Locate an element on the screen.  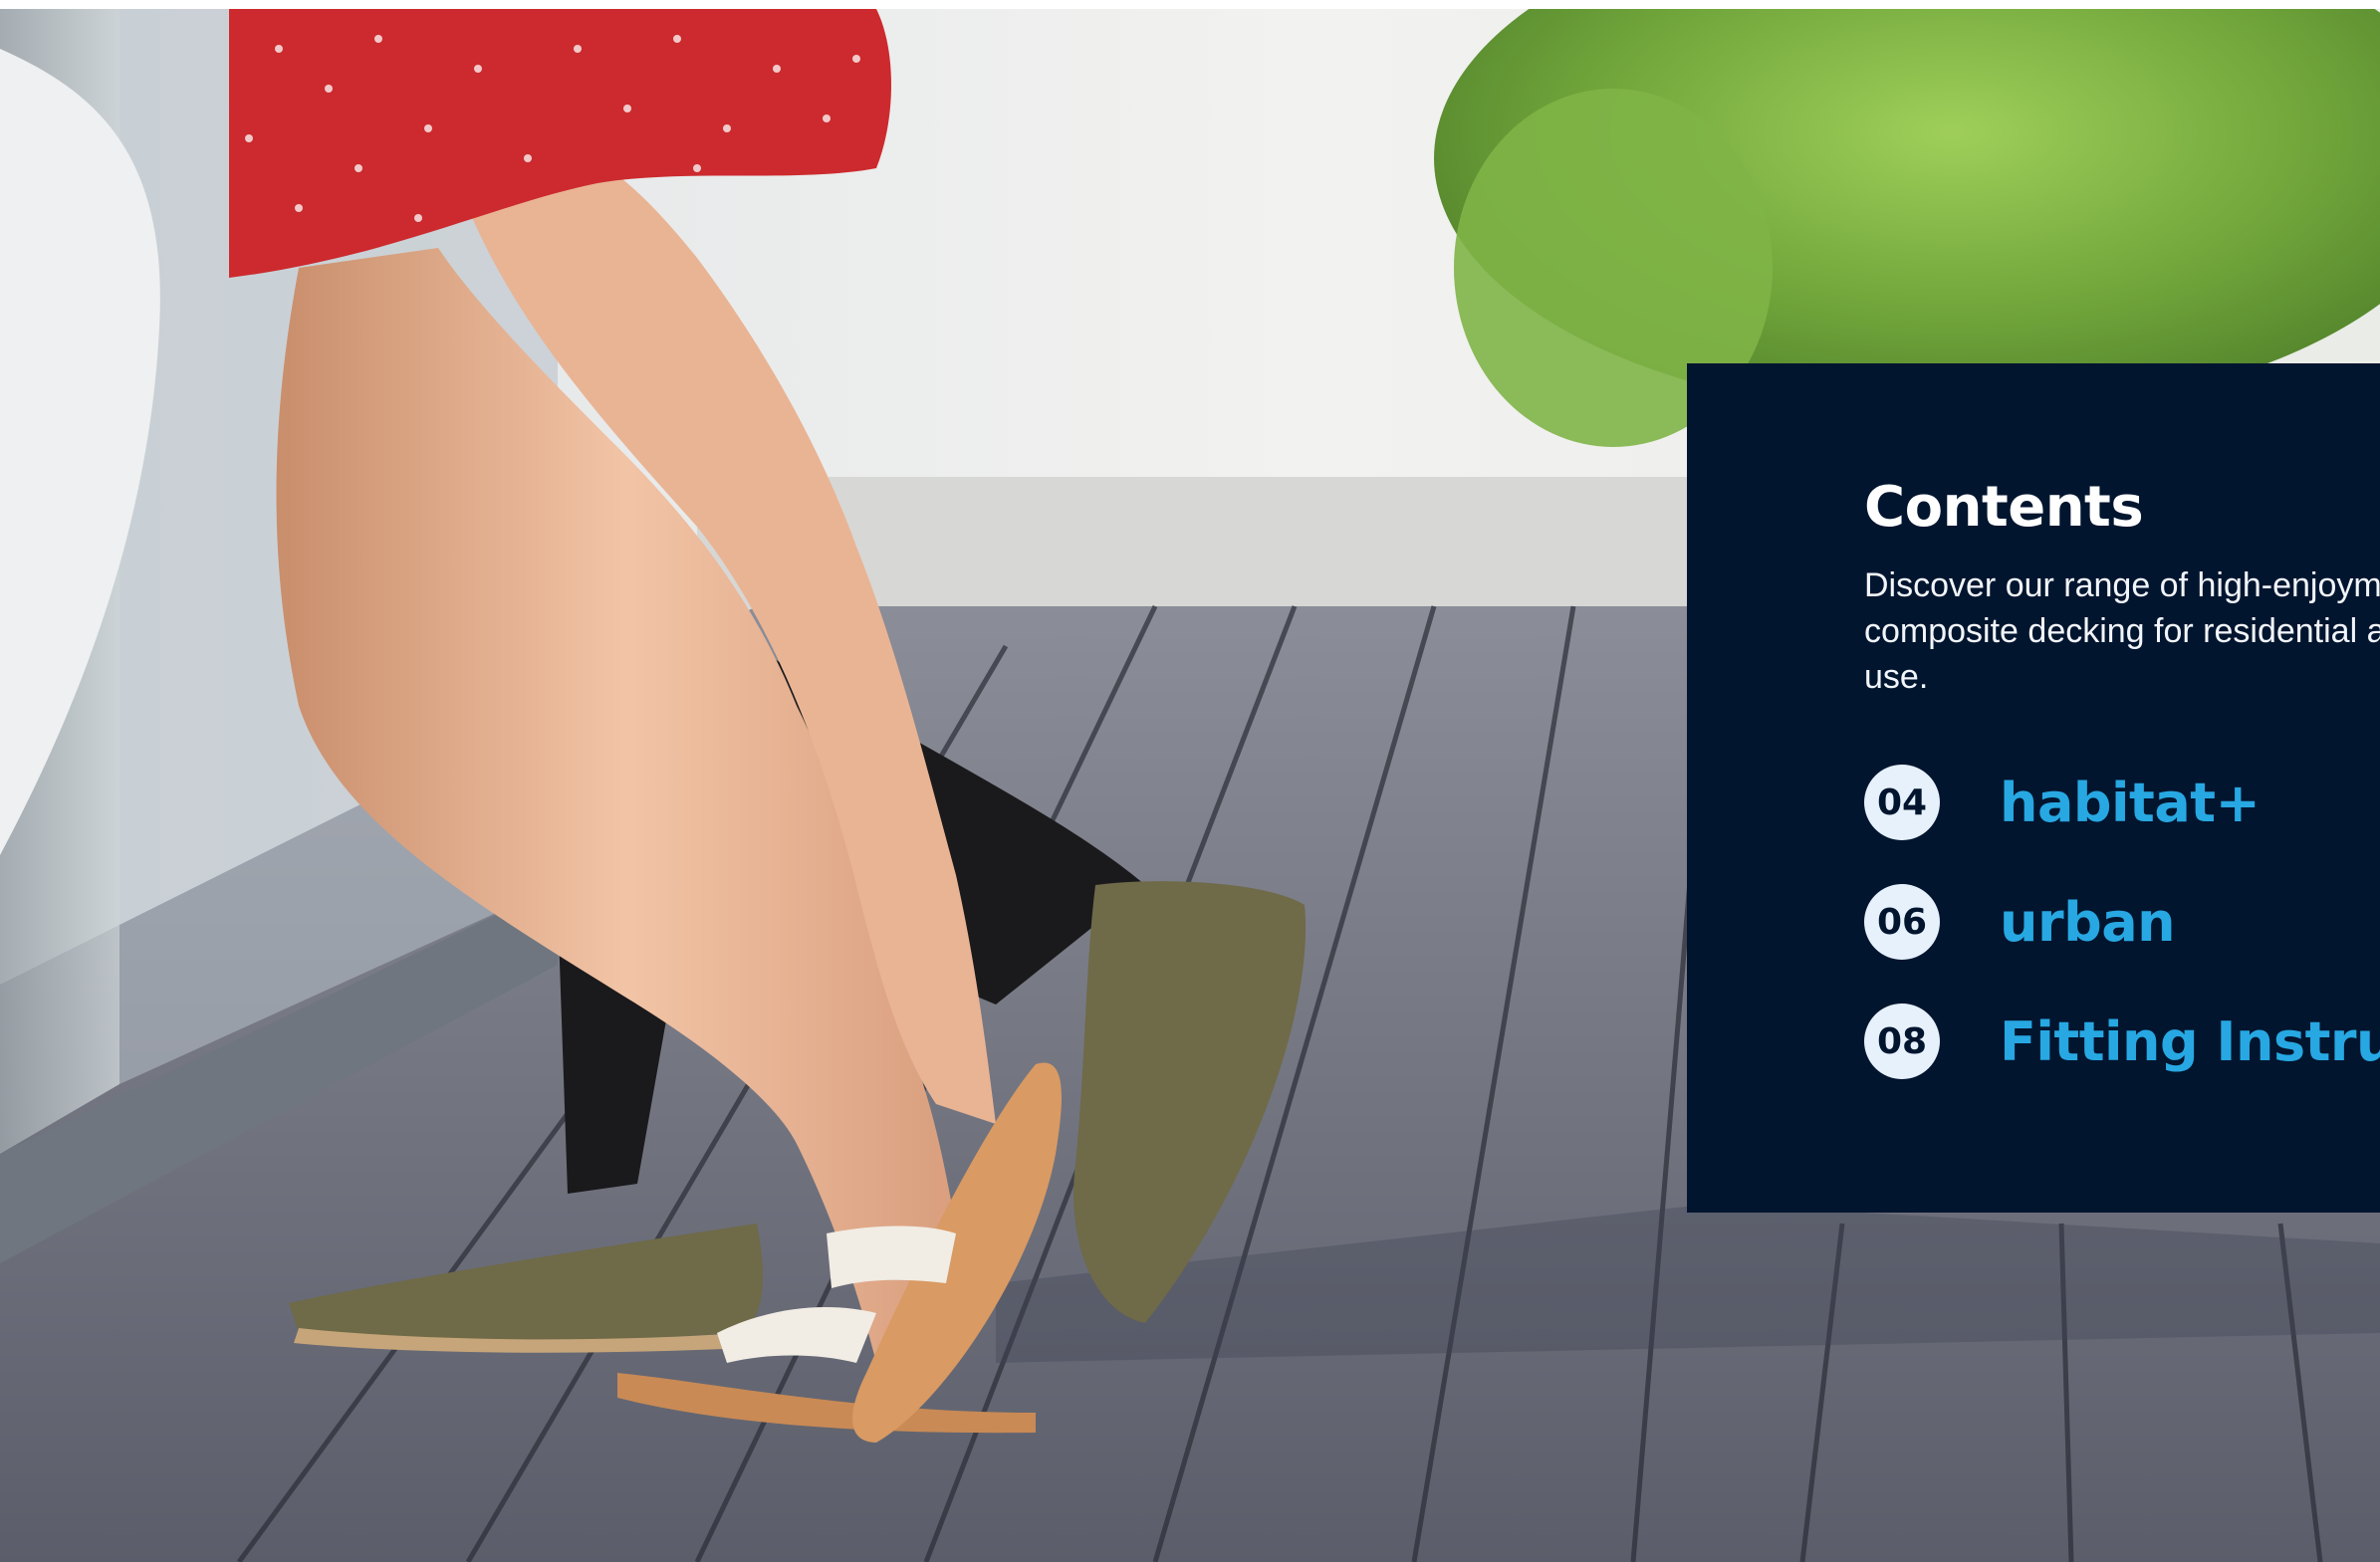
toc-item-label: habitat+ is located at coordinates (2131, 802).